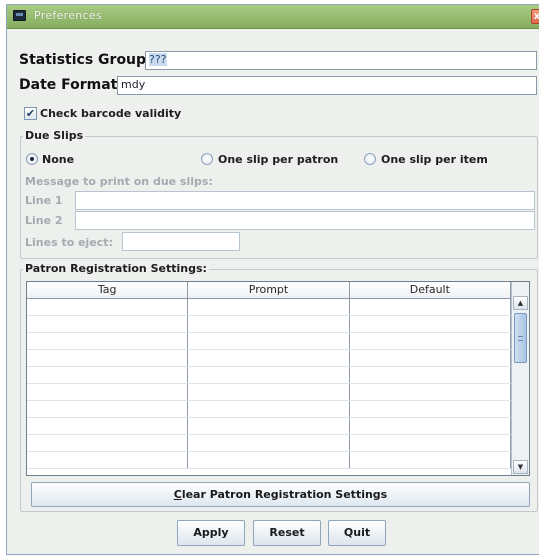 The height and width of the screenshot is (555, 539). I want to click on table-scrollbar: ▲ ▼, so click(520, 378).